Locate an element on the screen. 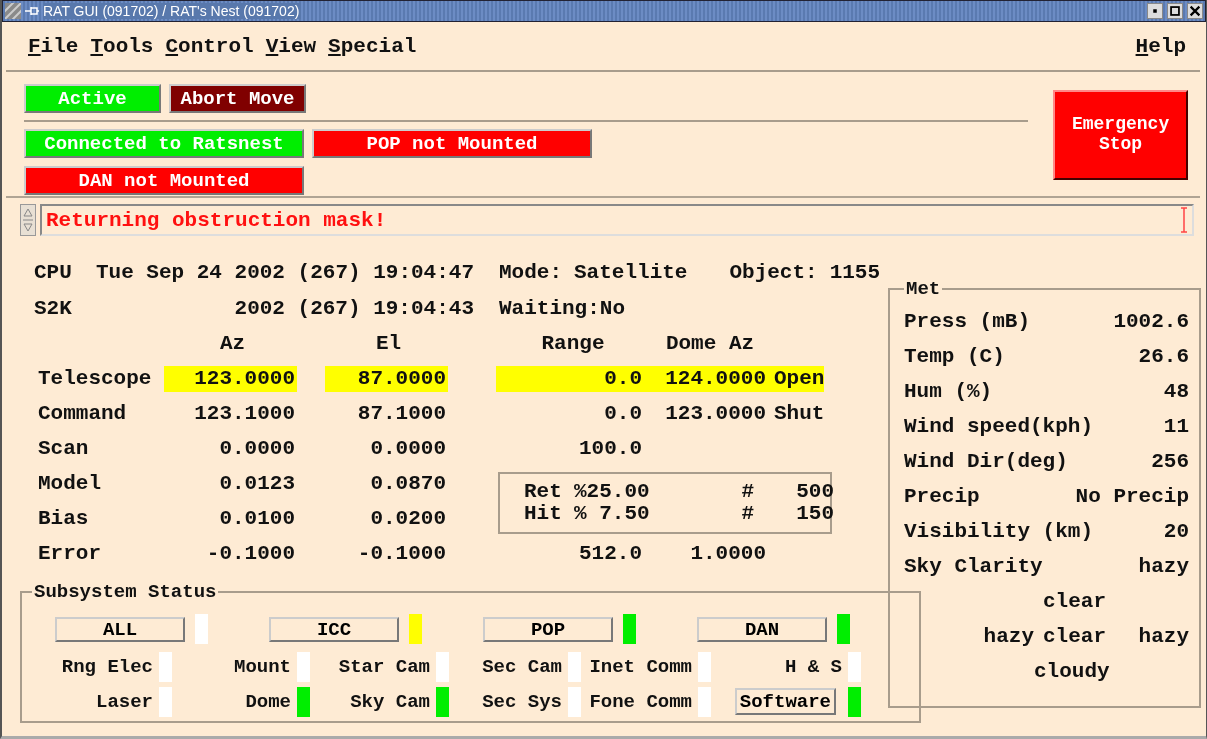  met-value: No Precip is located at coordinates (1132, 496).